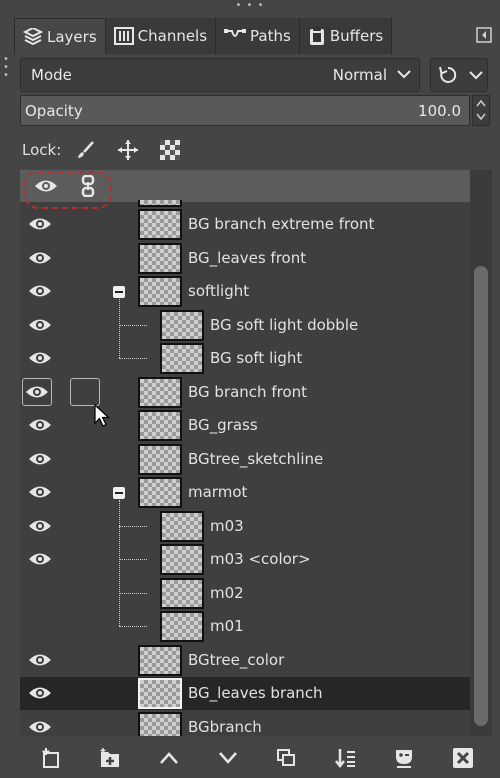 This screenshot has height=778, width=500. Describe the element at coordinates (54, 111) in the screenshot. I see `opacity-label: Opacity` at that location.